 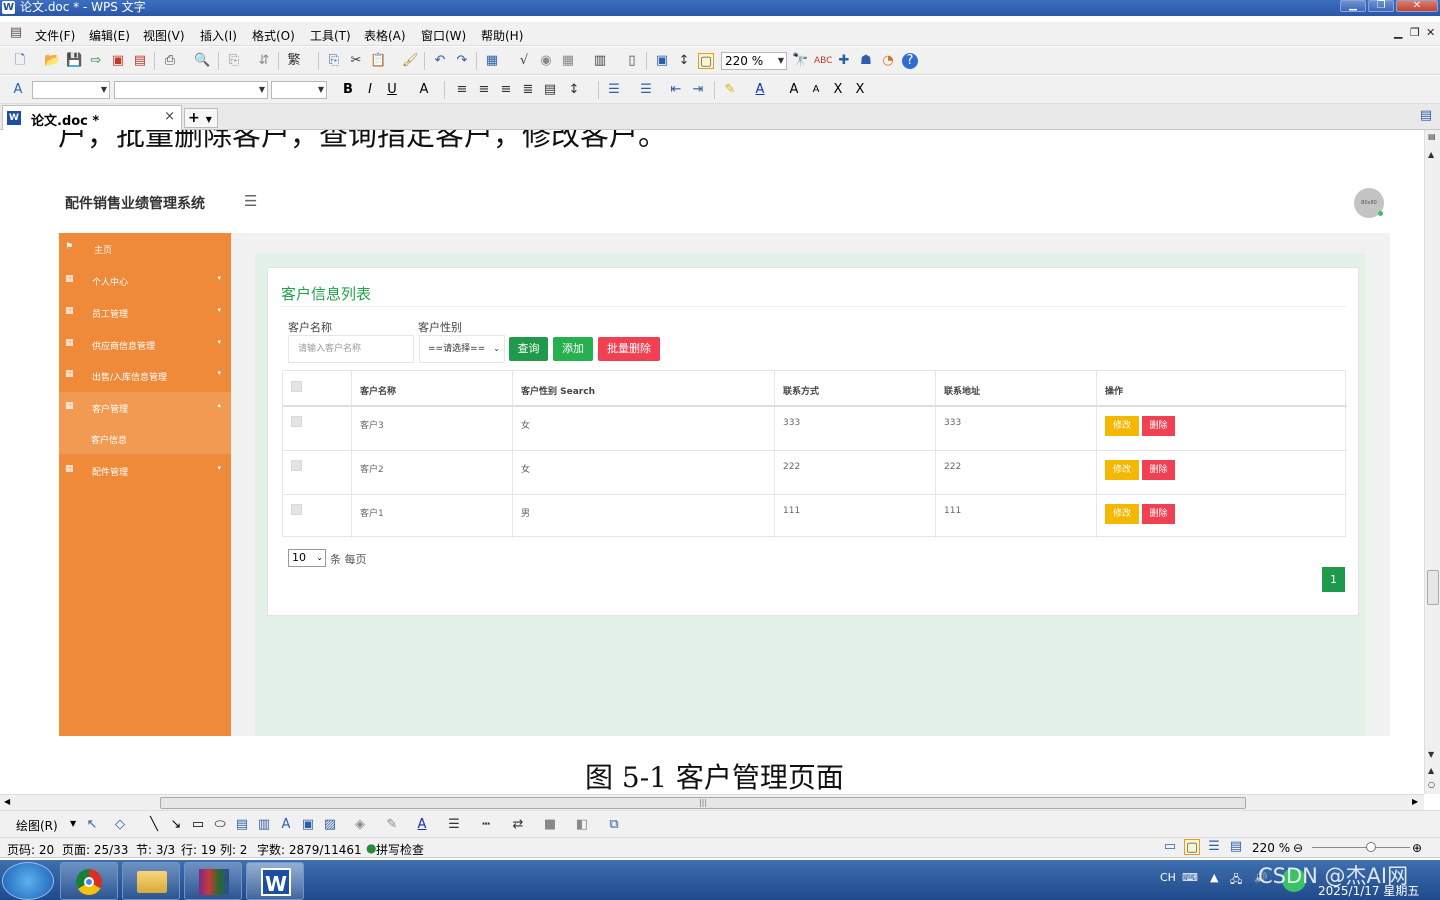 I want to click on paper-icon: ▤, so click(x=1432, y=136).